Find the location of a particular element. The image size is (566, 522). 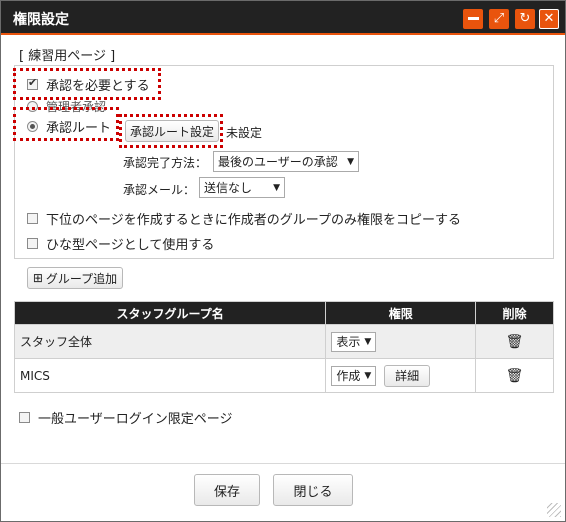

detail-button: 詳細 is located at coordinates (407, 375).